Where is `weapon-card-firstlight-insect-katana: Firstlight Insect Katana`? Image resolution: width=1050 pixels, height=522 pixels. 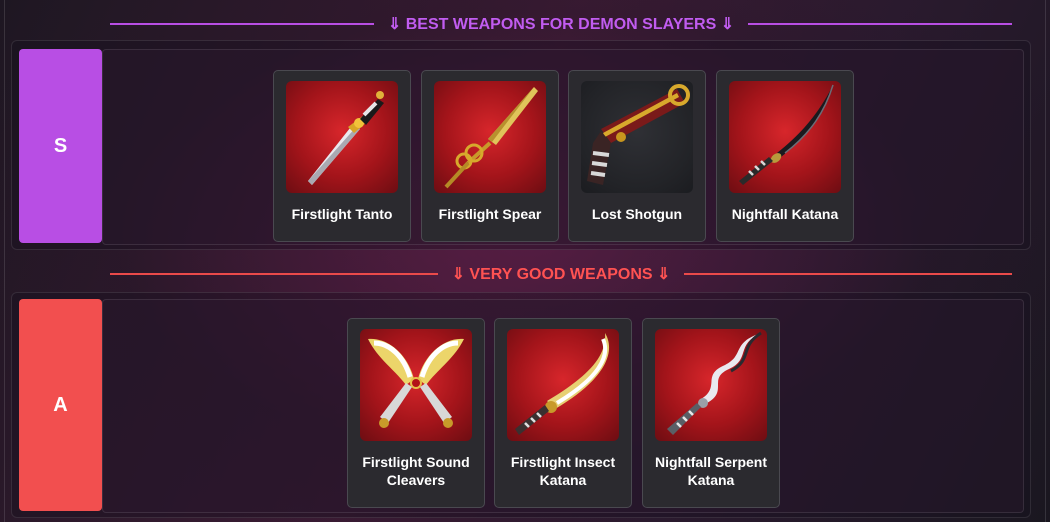
weapon-card-firstlight-insect-katana: Firstlight Insect Katana is located at coordinates (563, 413).